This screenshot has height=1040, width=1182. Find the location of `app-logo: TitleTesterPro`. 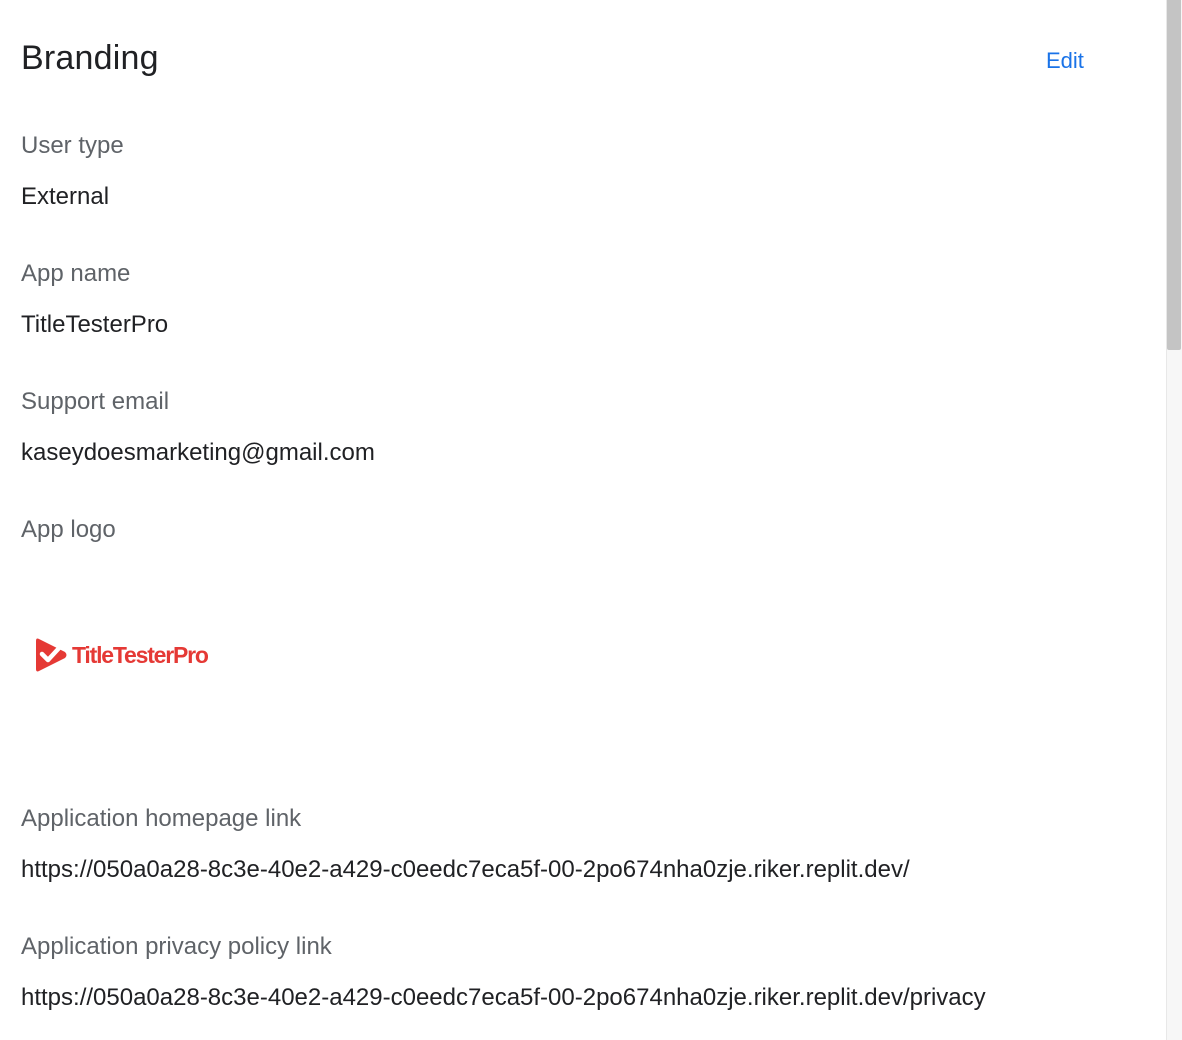

app-logo: TitleTesterPro is located at coordinates (122, 655).